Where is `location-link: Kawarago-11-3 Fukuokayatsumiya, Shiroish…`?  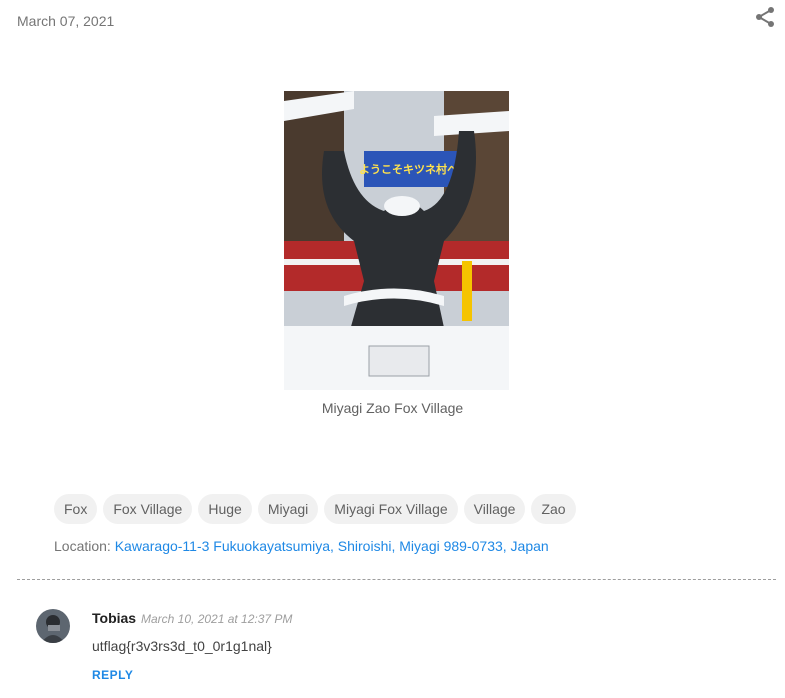 location-link: Kawarago-11-3 Fukuokayatsumiya, Shiroish… is located at coordinates (332, 546).